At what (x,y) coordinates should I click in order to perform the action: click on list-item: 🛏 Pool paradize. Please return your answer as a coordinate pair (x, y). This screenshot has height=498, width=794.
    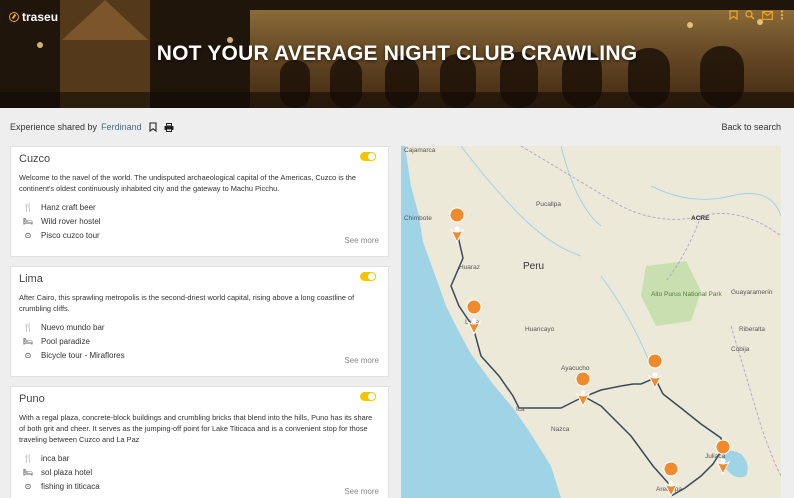
    Looking at the image, I should click on (199, 341).